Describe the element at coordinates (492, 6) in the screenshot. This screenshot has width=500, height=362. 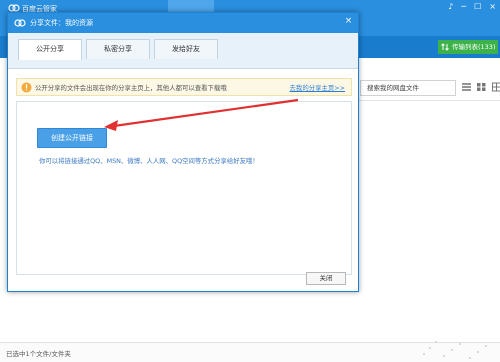
I see `close-icon: ×` at that location.